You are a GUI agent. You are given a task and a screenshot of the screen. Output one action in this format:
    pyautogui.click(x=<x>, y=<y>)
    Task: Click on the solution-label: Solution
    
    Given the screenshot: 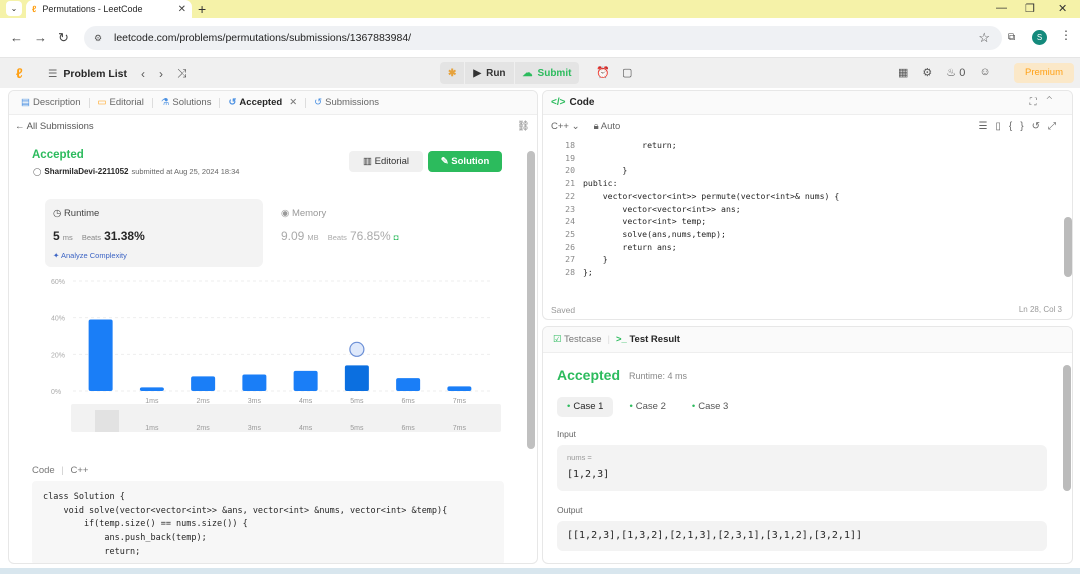 What is the action you would take?
    pyautogui.click(x=470, y=161)
    